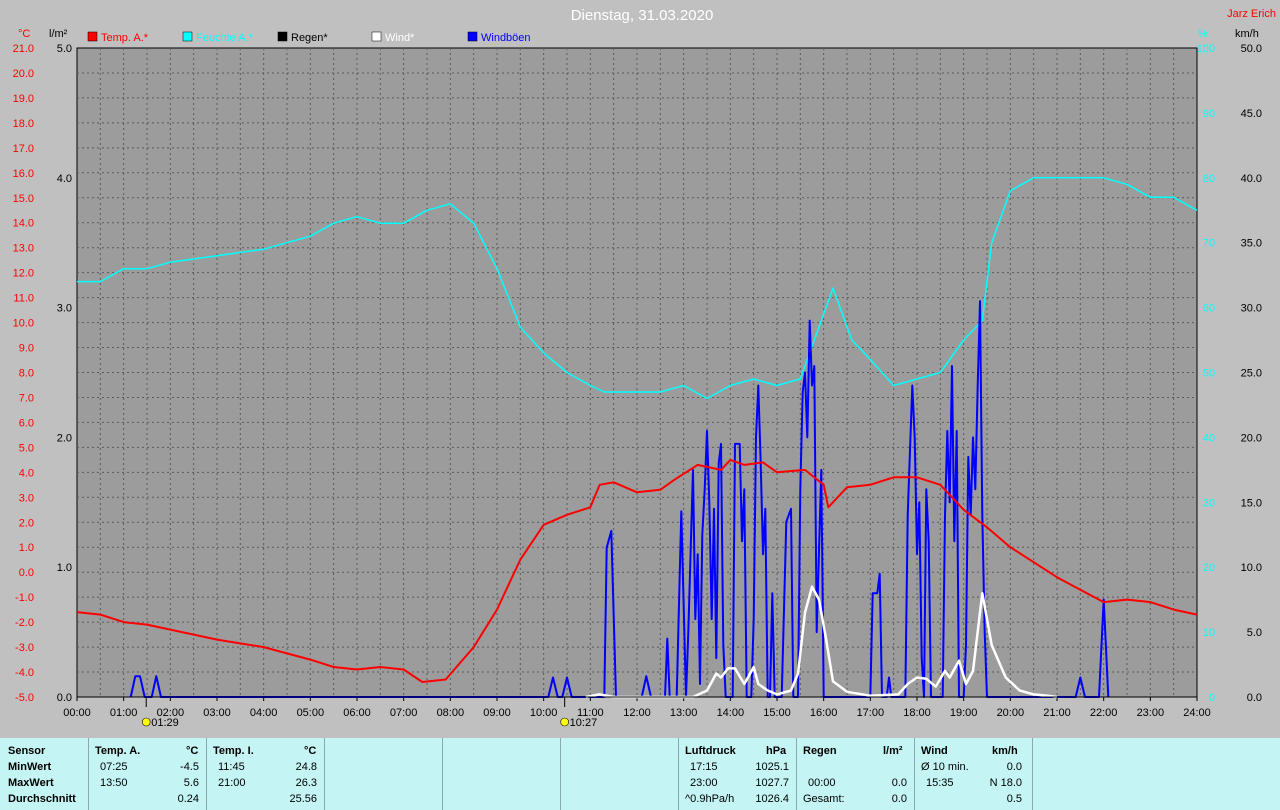 Image resolution: width=1280 pixels, height=810 pixels. I want to click on rain-tick-label: 3.0, so click(64, 309).